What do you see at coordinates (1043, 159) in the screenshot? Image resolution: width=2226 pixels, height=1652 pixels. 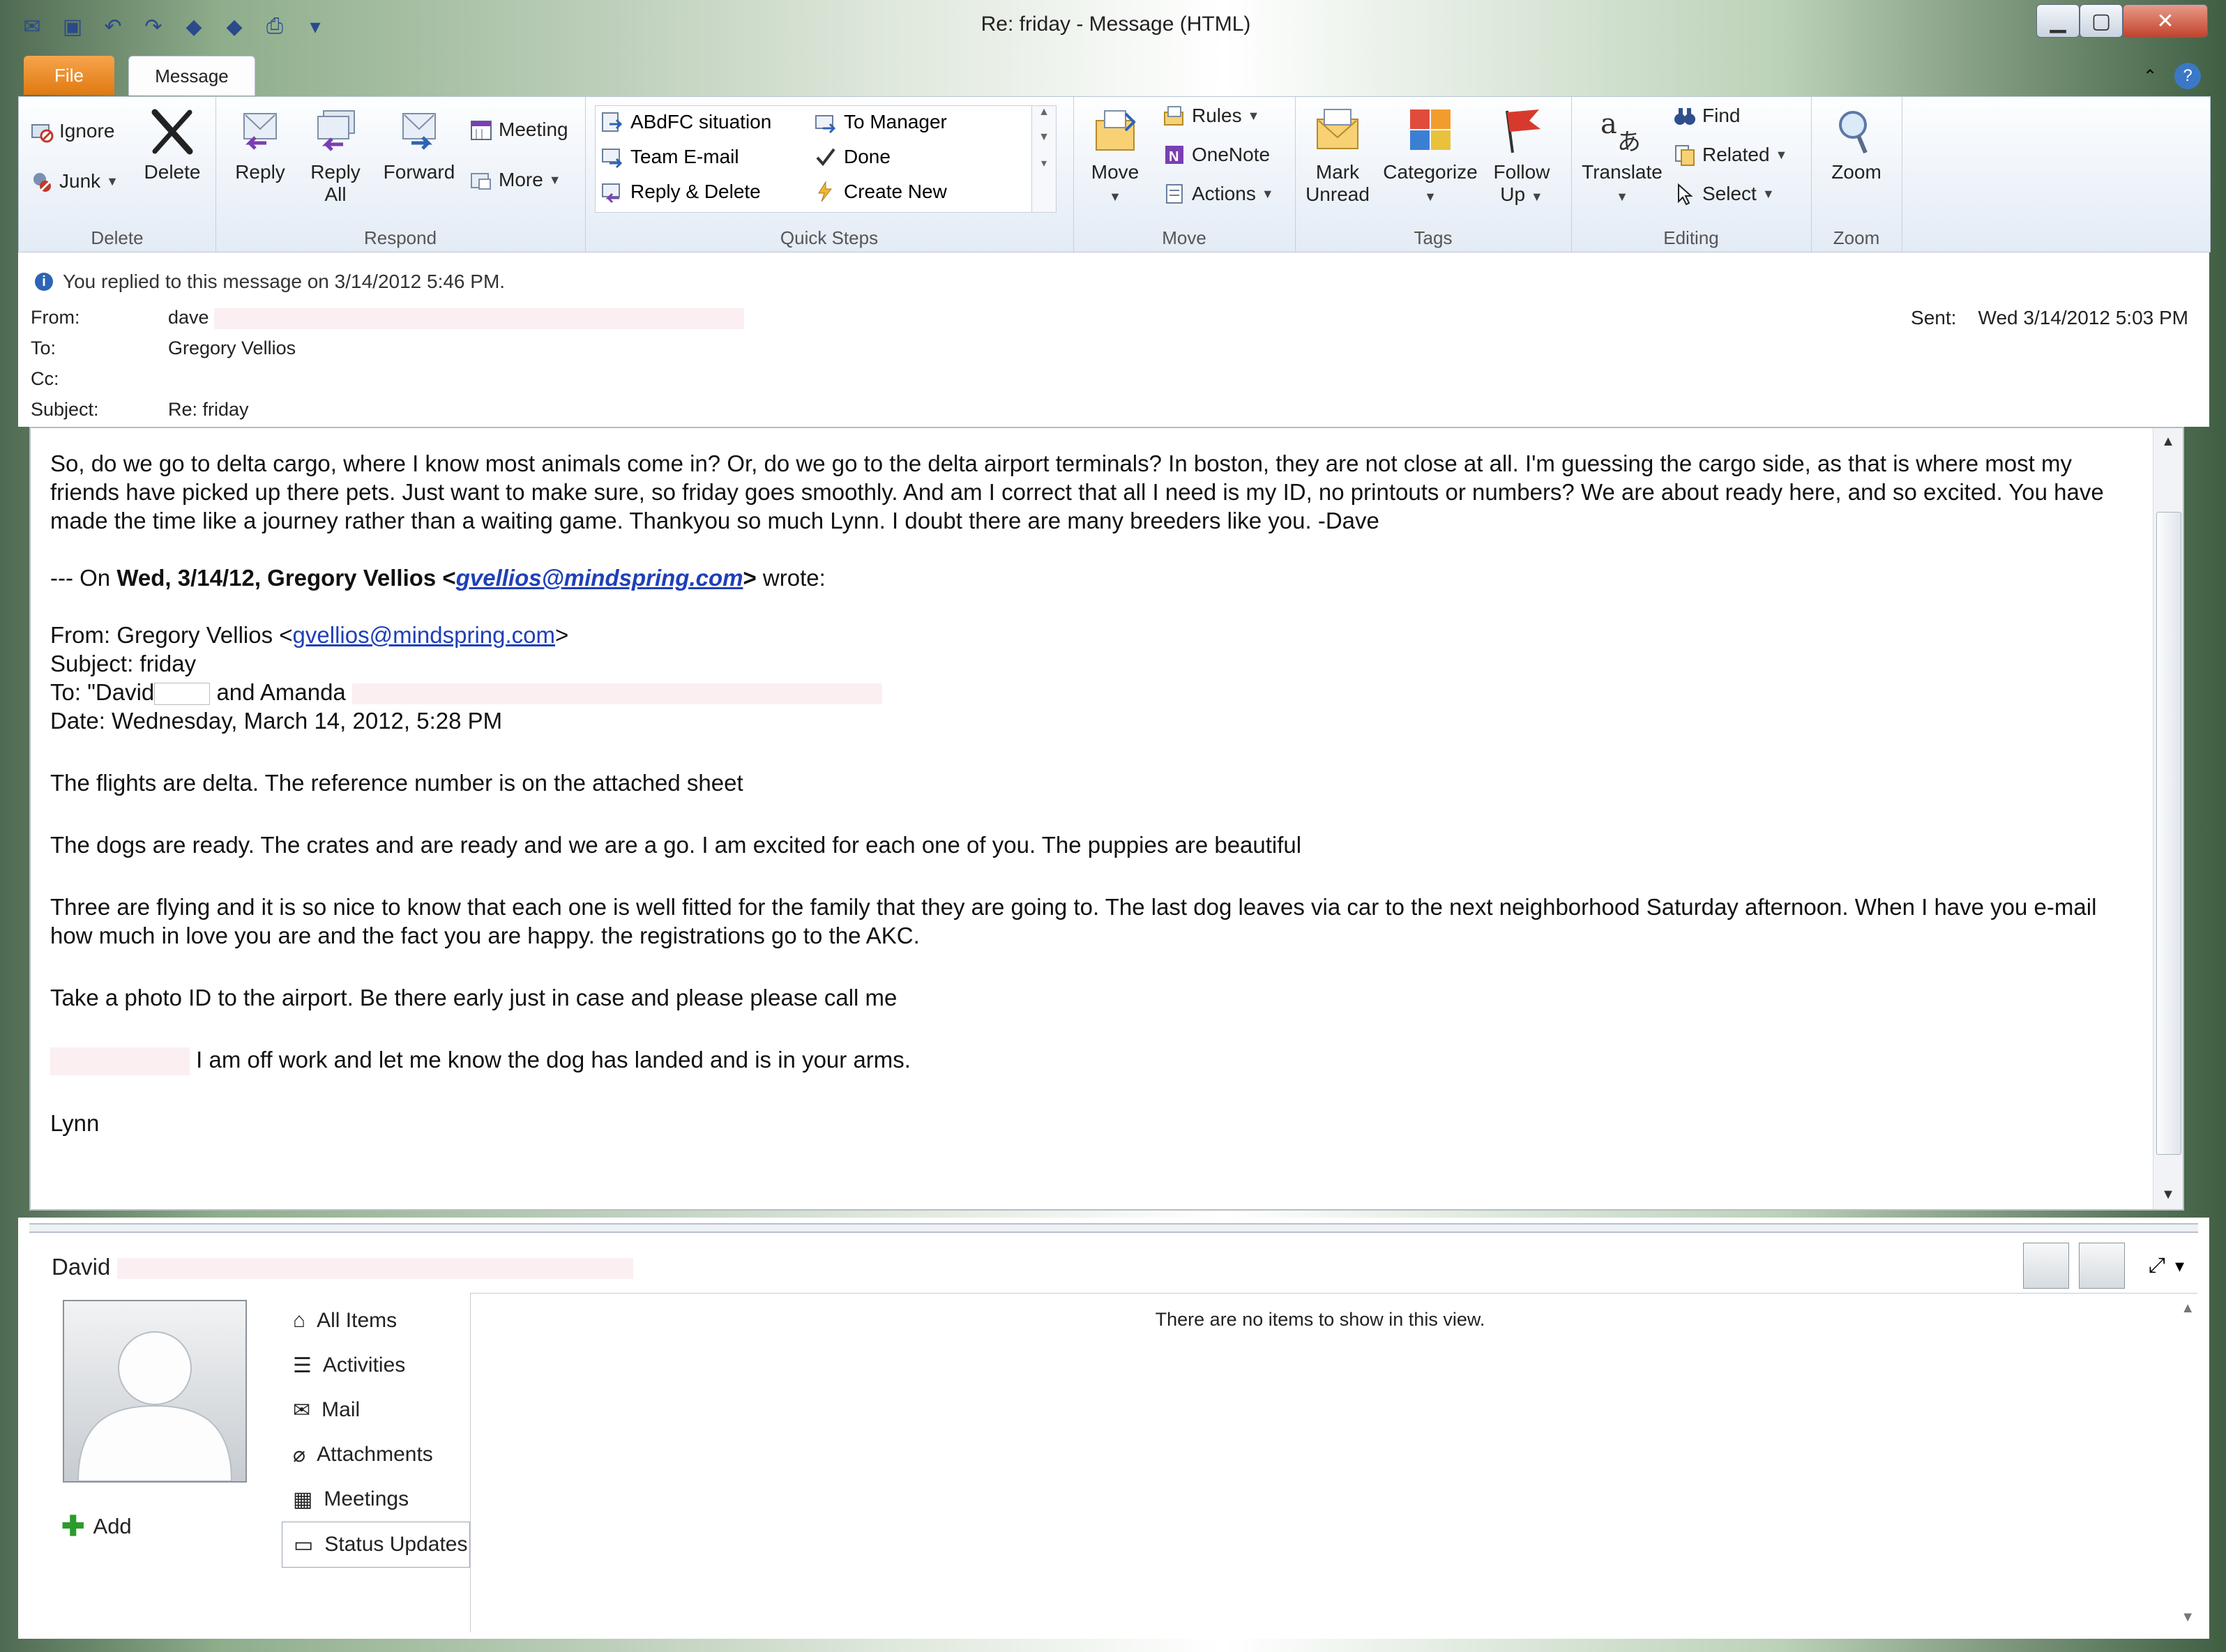 I see `gallery-scroll: ▲ ▼ ▾` at bounding box center [1043, 159].